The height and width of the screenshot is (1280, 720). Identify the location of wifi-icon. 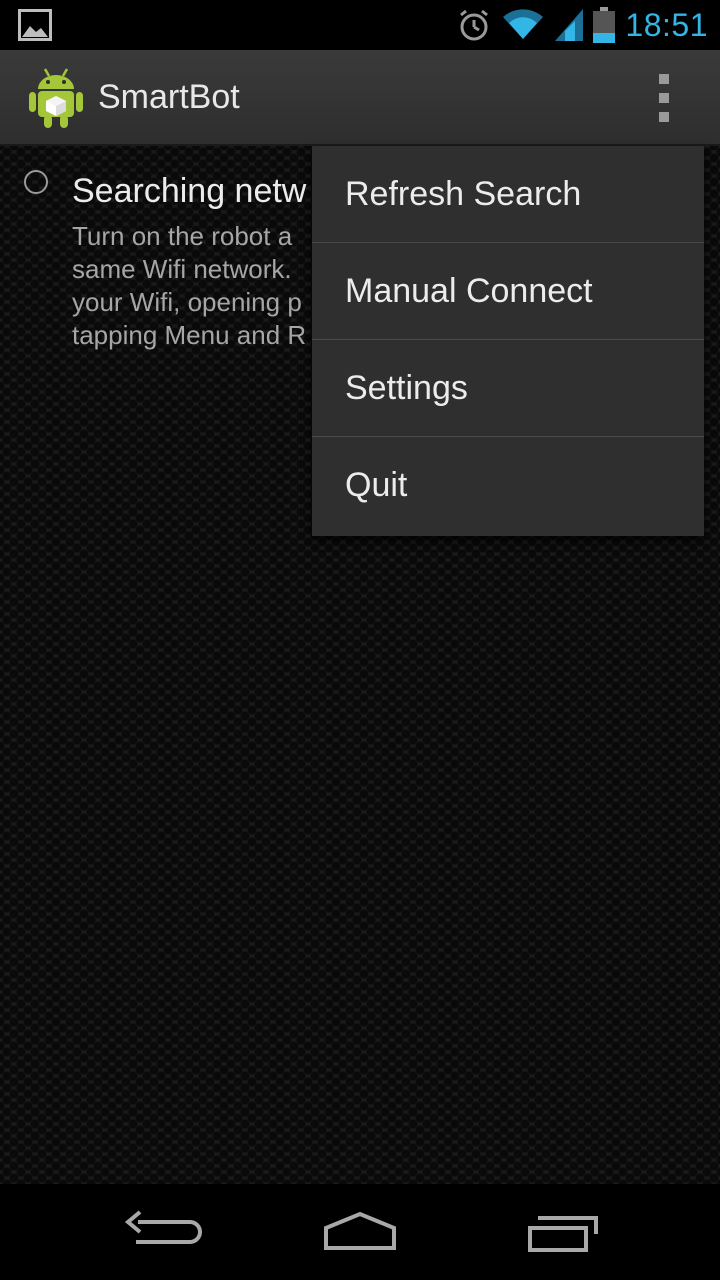
(523, 24).